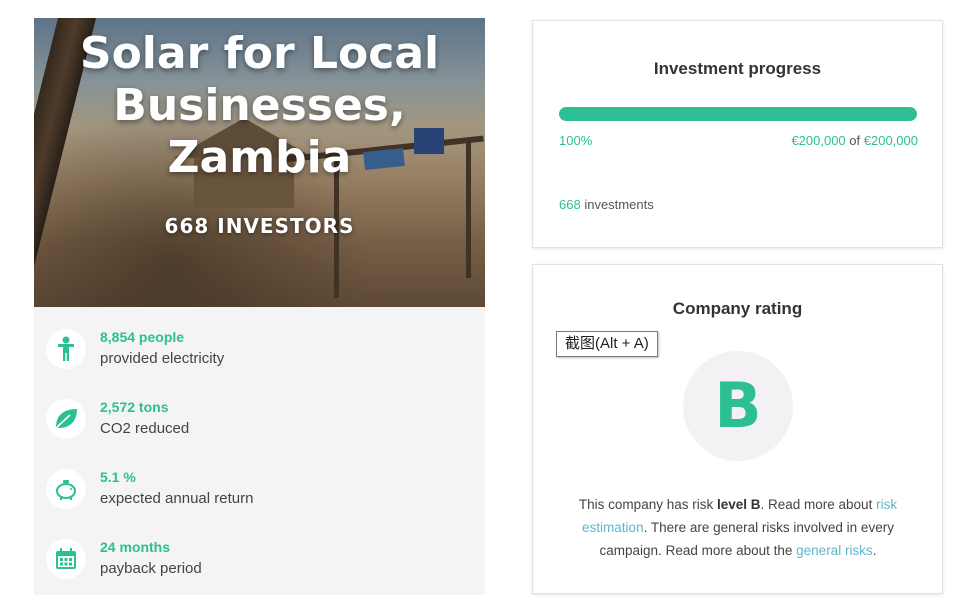 The image size is (964, 607). I want to click on leaf-icon, so click(66, 419).